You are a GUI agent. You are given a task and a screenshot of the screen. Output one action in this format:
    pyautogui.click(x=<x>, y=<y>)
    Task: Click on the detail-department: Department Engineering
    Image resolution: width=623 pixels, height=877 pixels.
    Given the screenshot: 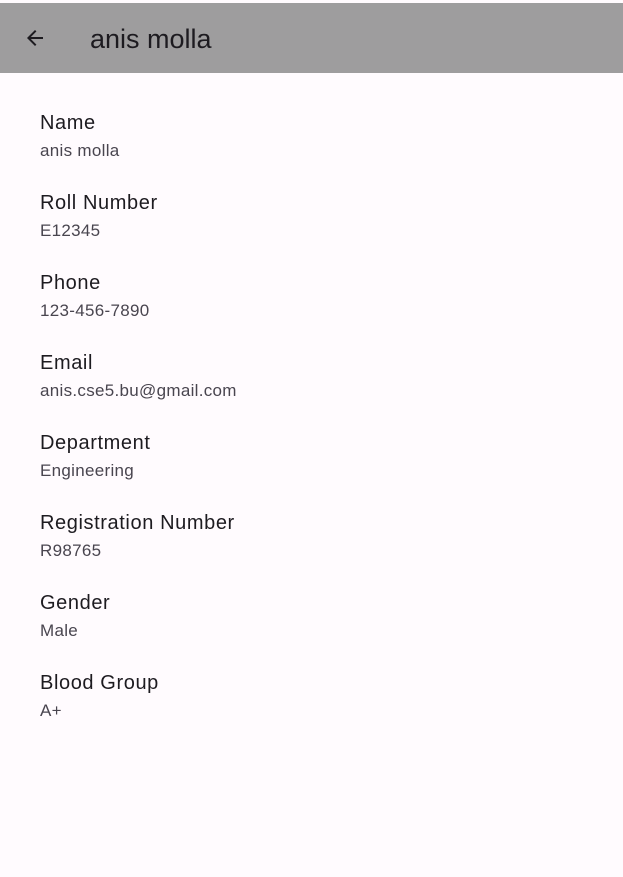 What is the action you would take?
    pyautogui.click(x=320, y=470)
    